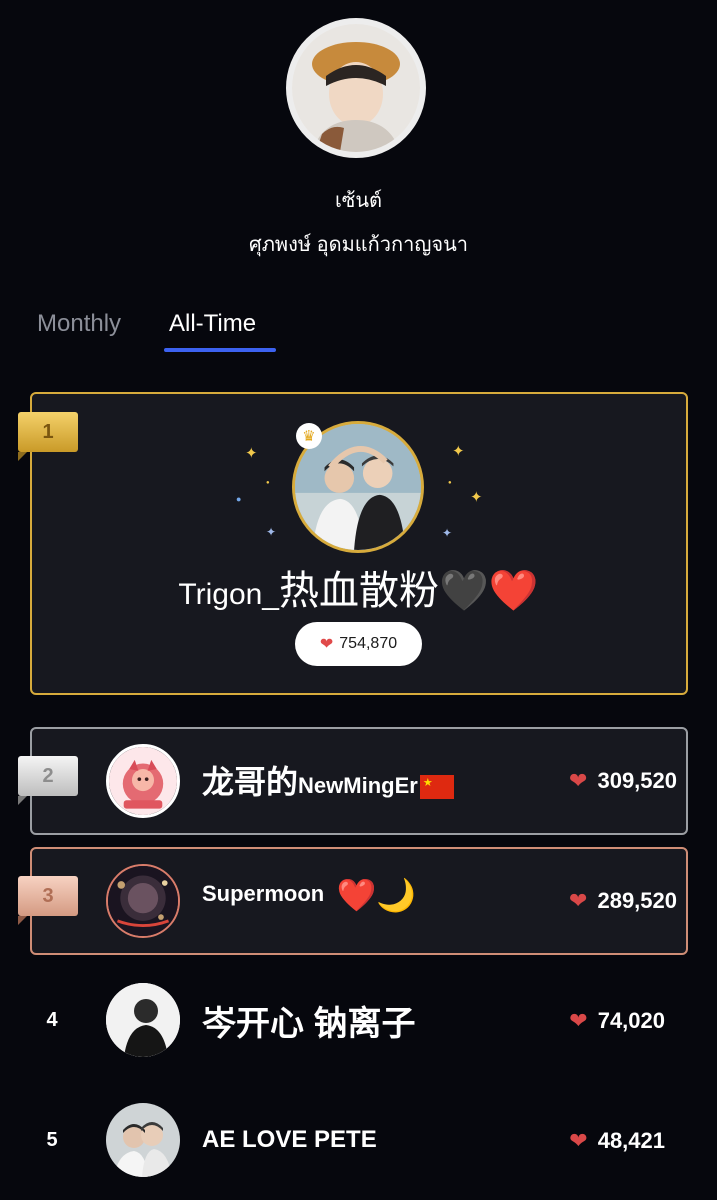 The height and width of the screenshot is (1200, 717). What do you see at coordinates (143, 1020) in the screenshot?
I see `rank-4-avatar` at bounding box center [143, 1020].